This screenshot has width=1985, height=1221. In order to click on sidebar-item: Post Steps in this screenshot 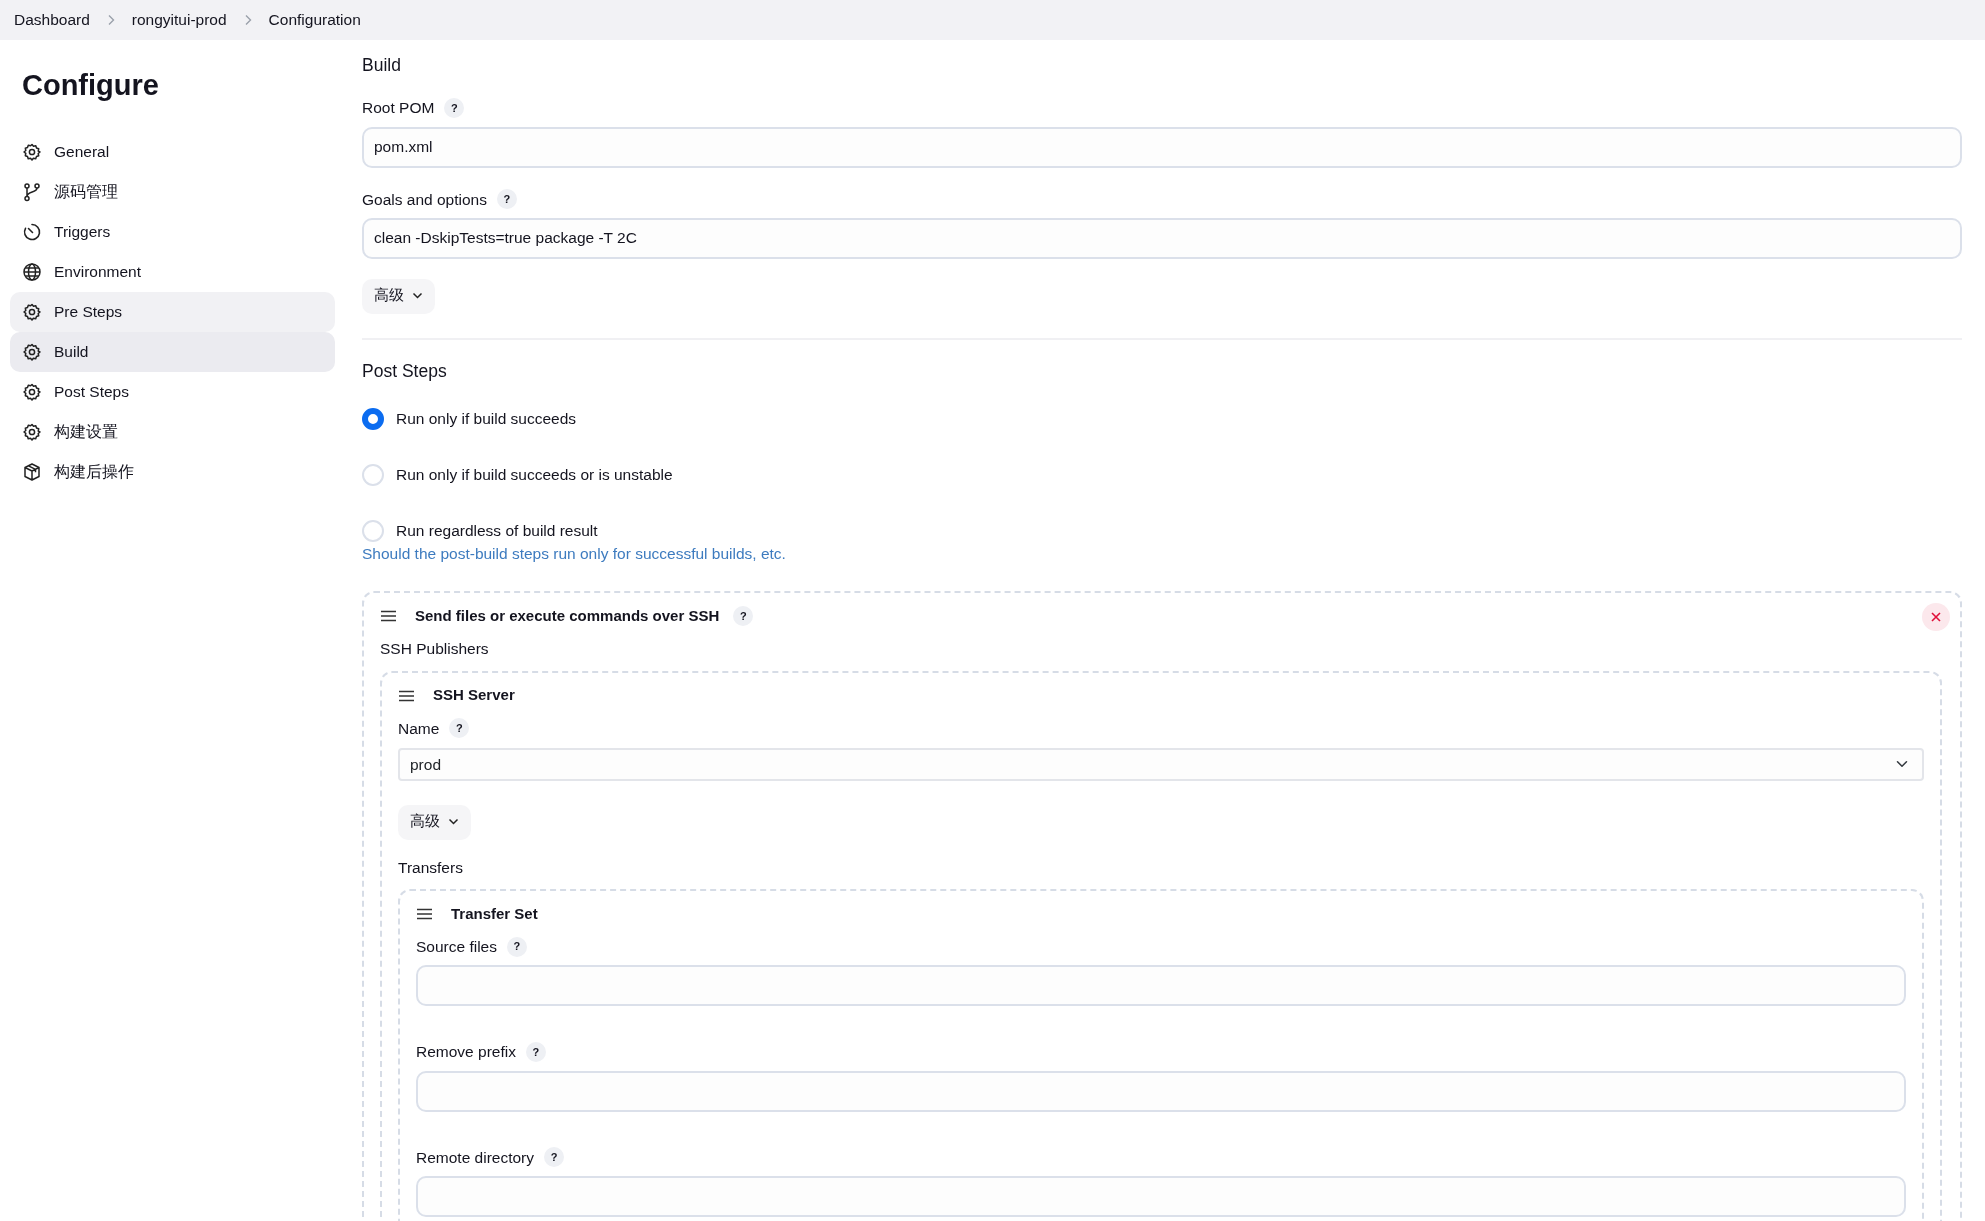, I will do `click(172, 391)`.